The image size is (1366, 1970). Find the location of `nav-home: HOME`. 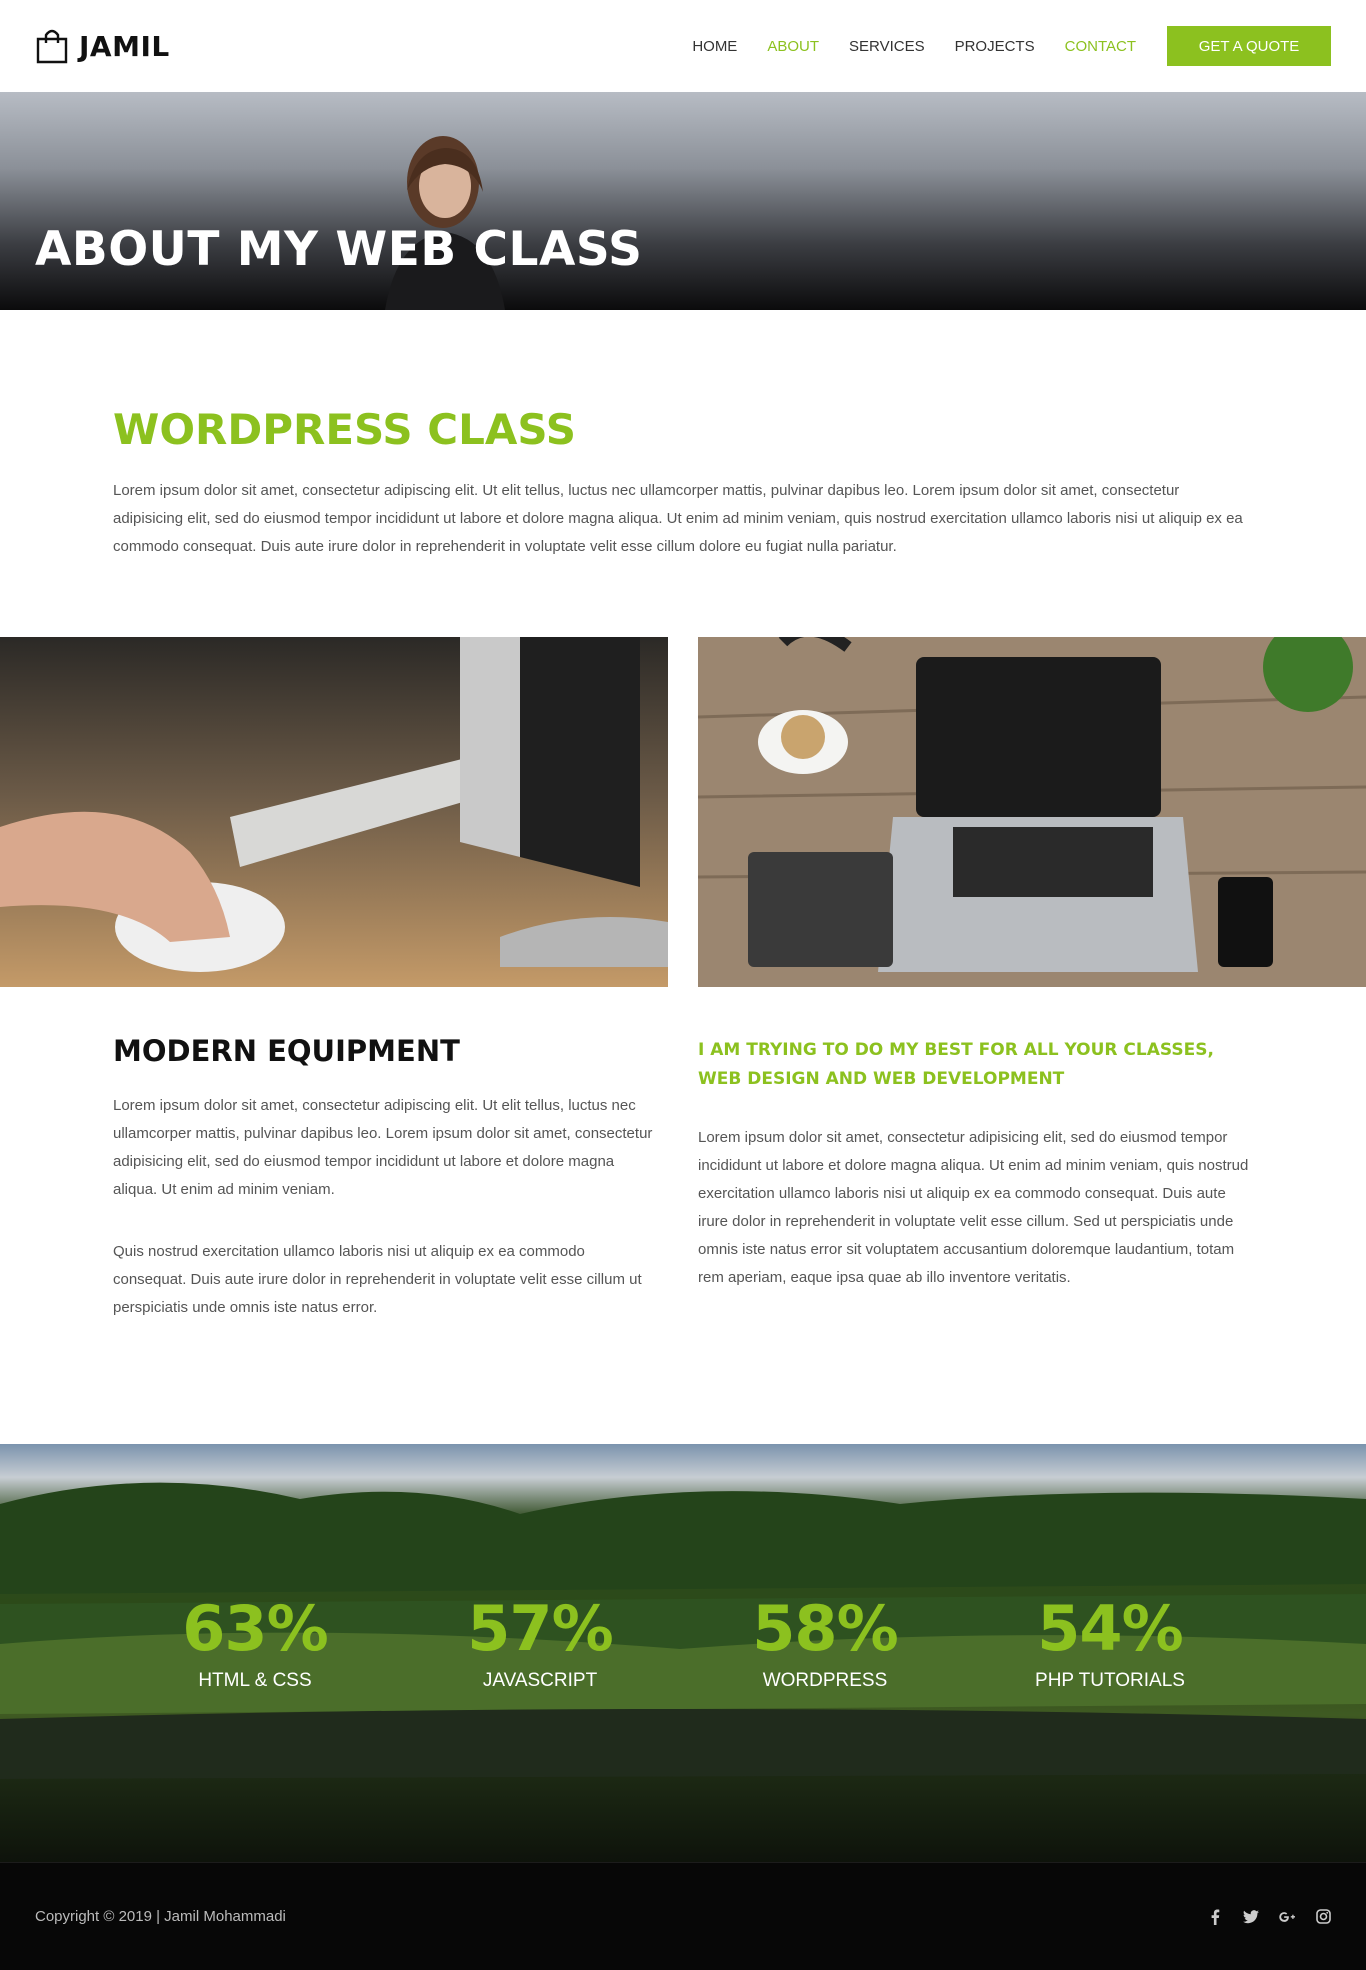

nav-home: HOME is located at coordinates (714, 46).